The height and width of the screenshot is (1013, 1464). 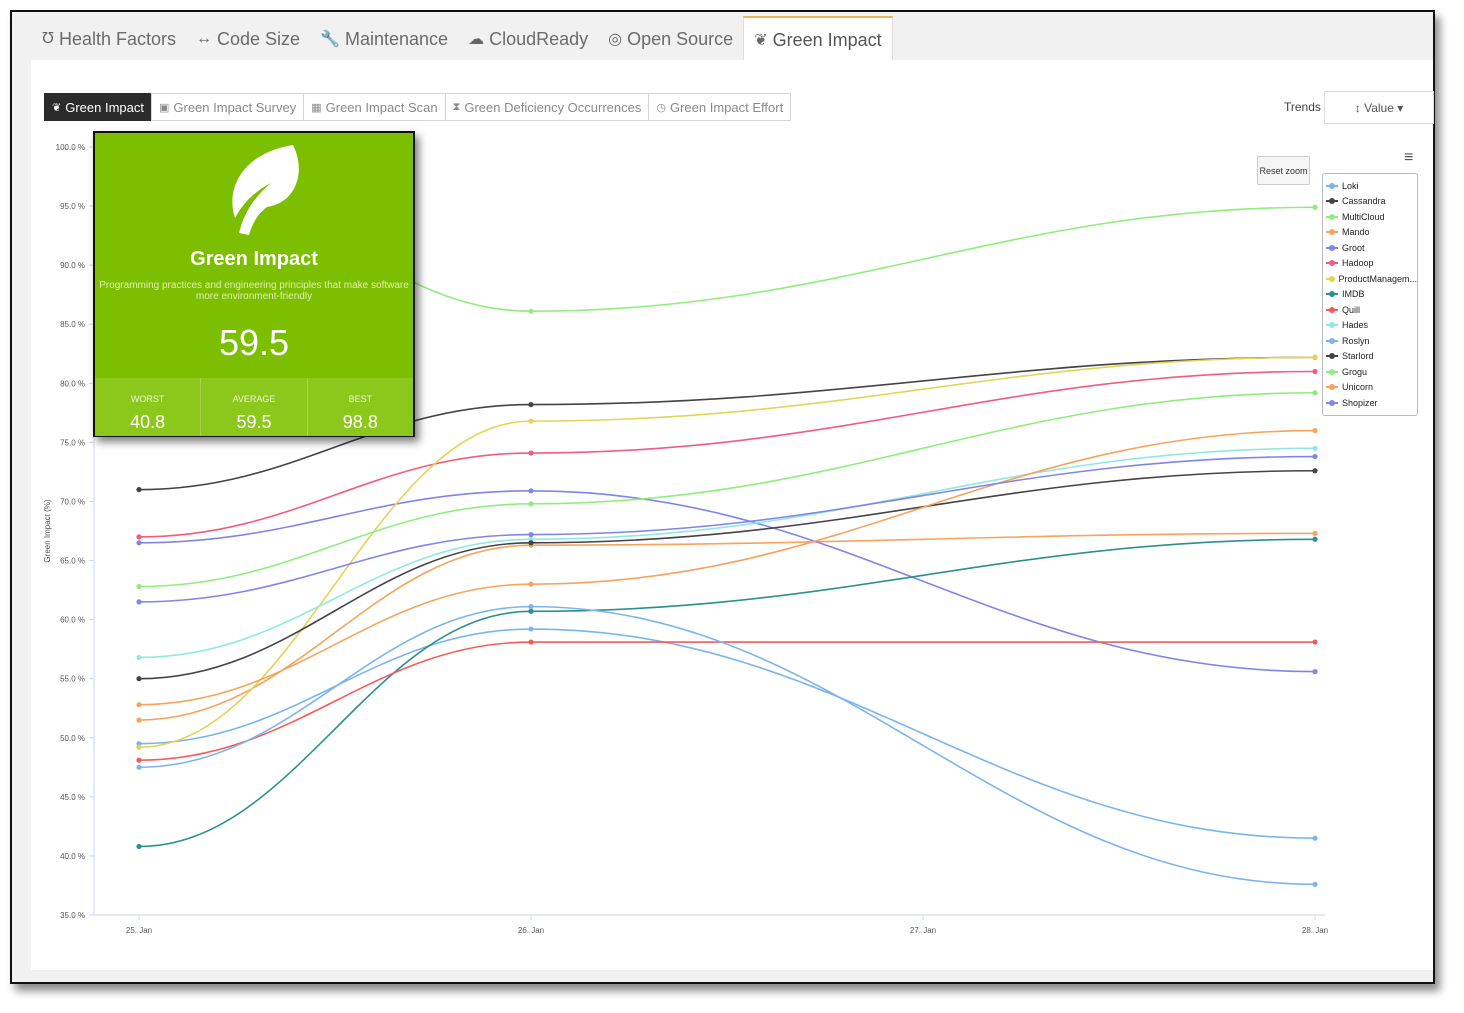 What do you see at coordinates (1350, 185) in the screenshot?
I see `legend-label: Loki` at bounding box center [1350, 185].